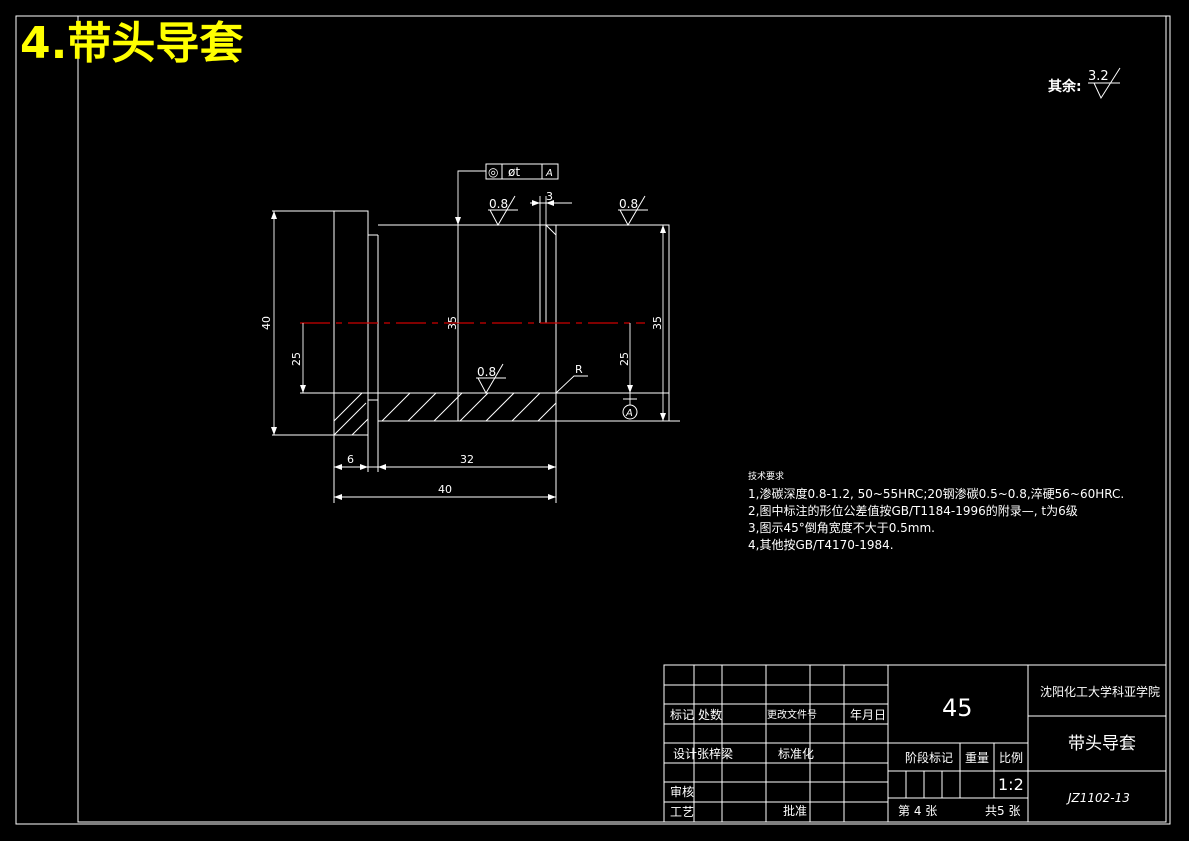  I want to click on tb-scale-value: 1:2, so click(1011, 784).